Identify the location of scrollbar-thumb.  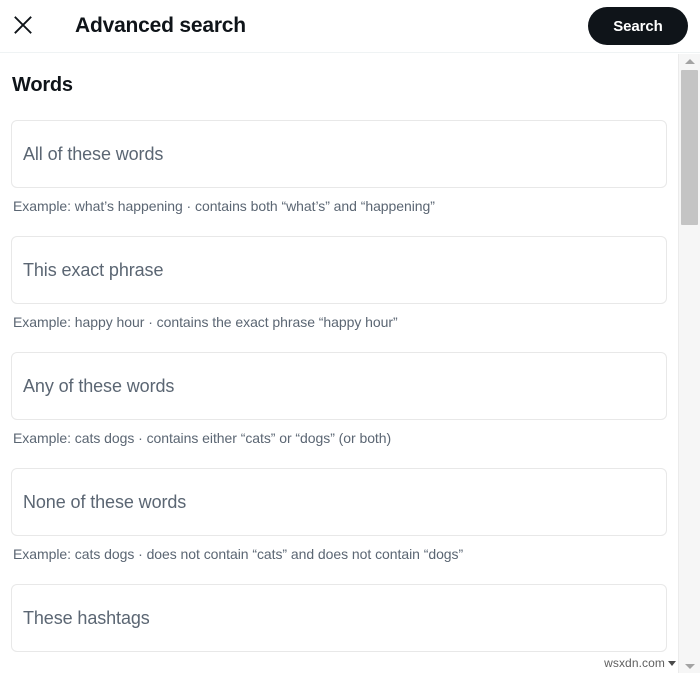
(689, 147).